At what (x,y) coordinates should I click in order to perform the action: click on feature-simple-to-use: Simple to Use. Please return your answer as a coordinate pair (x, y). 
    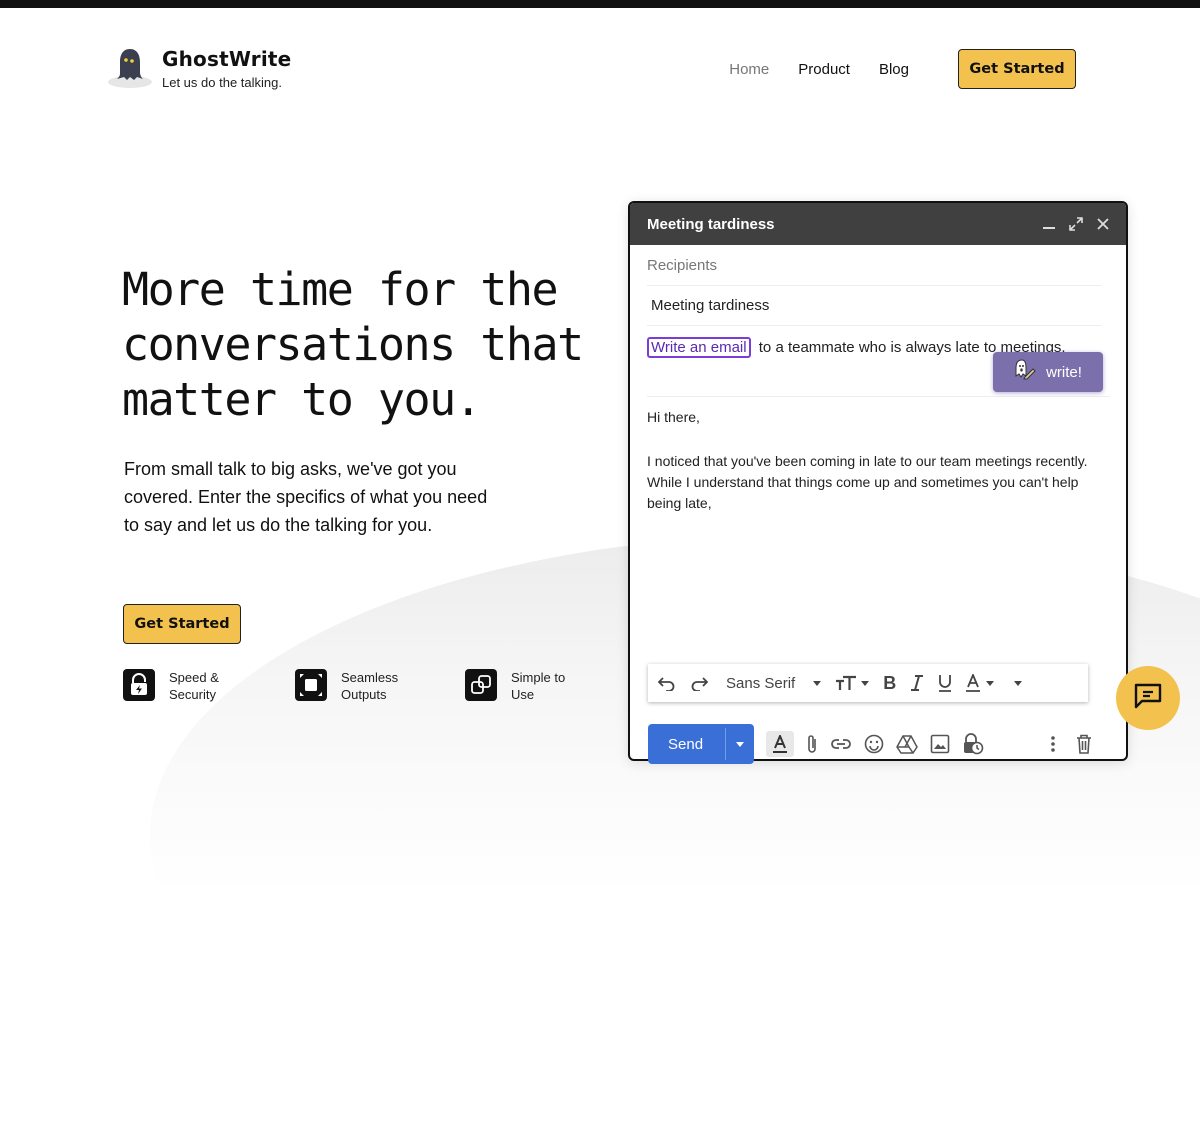
    Looking at the image, I should click on (528, 686).